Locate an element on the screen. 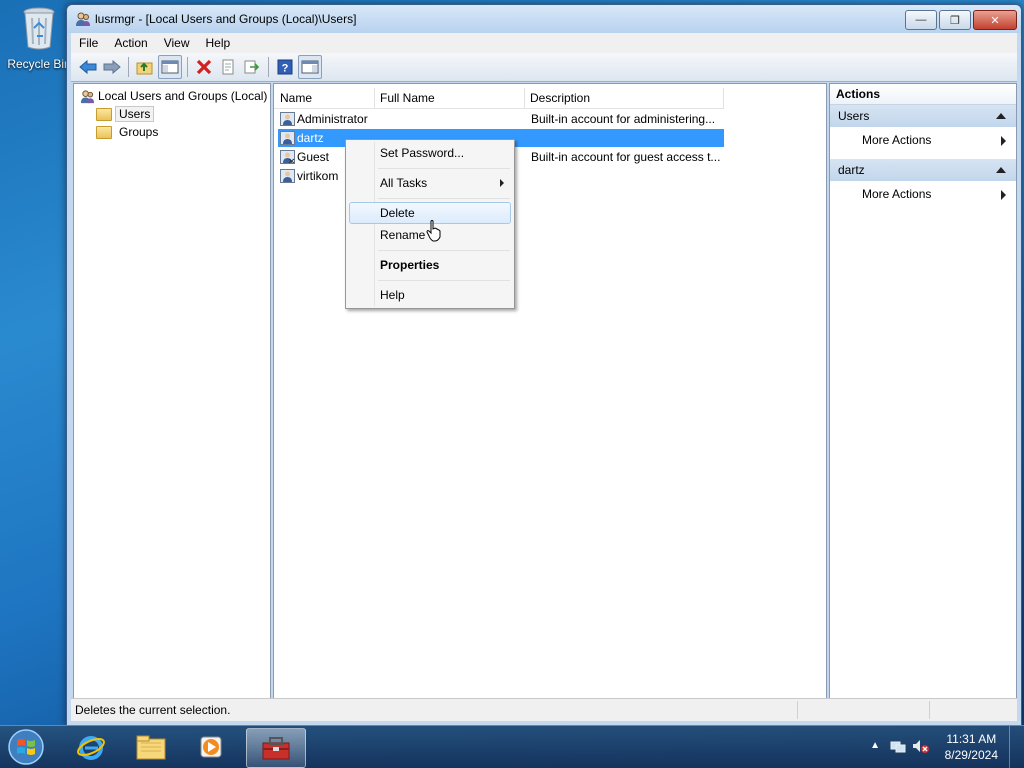  menu-help: Help is located at coordinates (218, 43).